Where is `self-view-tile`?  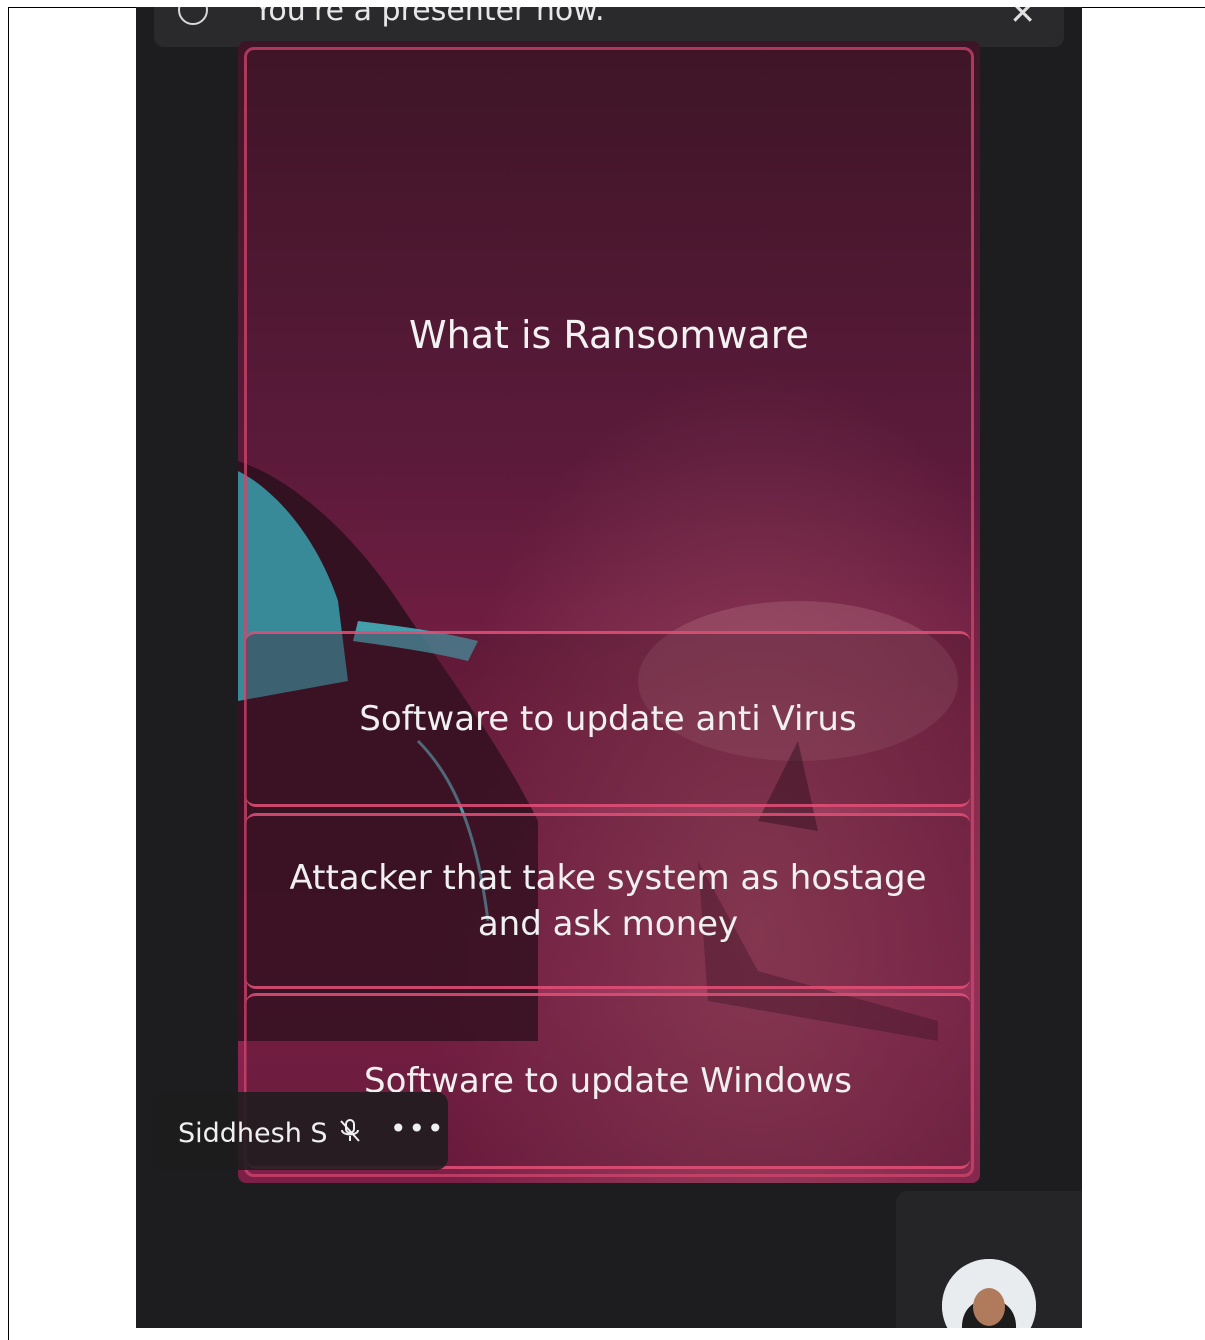 self-view-tile is located at coordinates (989, 1259).